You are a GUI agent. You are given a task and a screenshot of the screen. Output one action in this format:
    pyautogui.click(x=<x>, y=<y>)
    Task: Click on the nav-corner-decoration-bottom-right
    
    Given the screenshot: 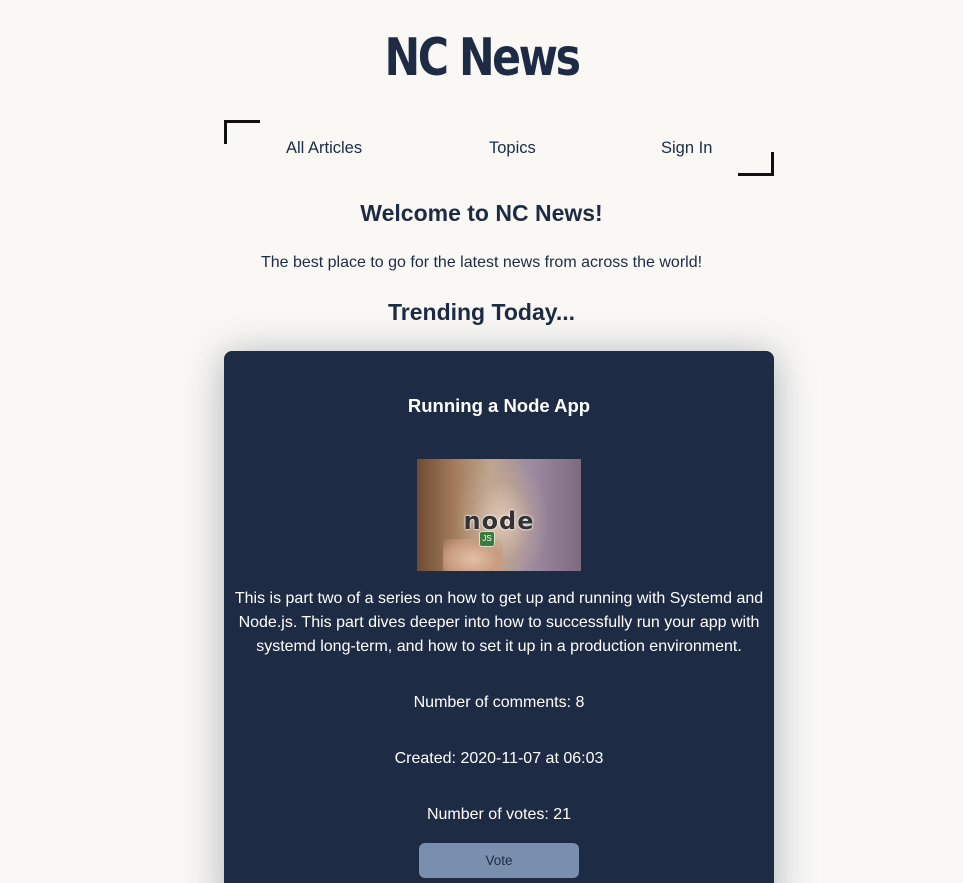 What is the action you would take?
    pyautogui.click(x=756, y=164)
    